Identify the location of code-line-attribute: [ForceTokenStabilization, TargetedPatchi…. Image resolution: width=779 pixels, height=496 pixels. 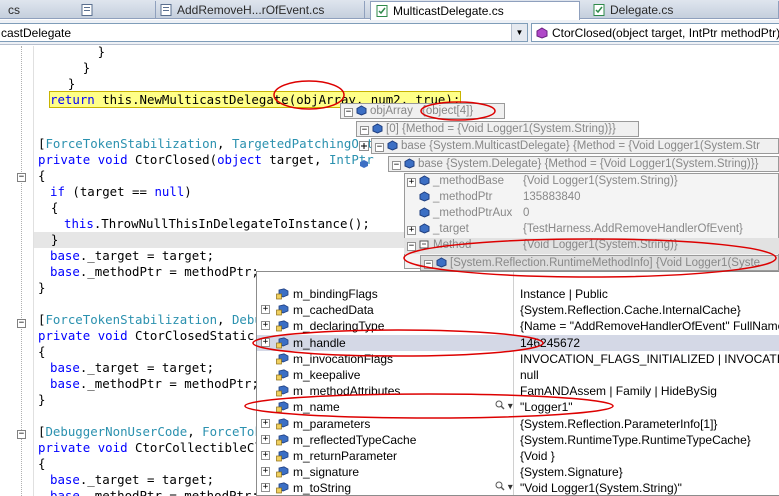
(210, 143).